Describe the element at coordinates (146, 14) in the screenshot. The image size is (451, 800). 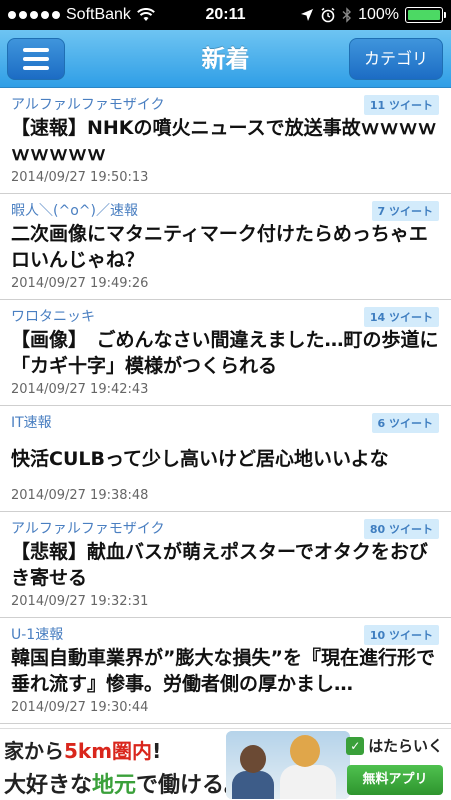
I see `wifi-icon` at that location.